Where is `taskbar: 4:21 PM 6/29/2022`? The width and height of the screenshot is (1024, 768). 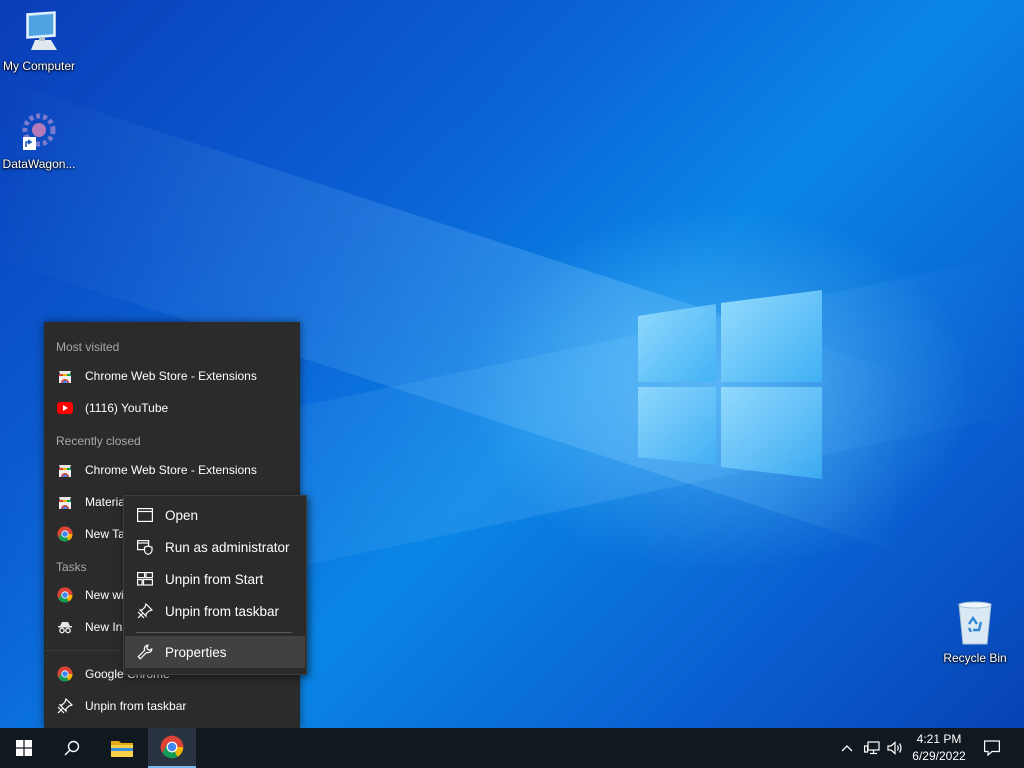
taskbar: 4:21 PM 6/29/2022 is located at coordinates (512, 748).